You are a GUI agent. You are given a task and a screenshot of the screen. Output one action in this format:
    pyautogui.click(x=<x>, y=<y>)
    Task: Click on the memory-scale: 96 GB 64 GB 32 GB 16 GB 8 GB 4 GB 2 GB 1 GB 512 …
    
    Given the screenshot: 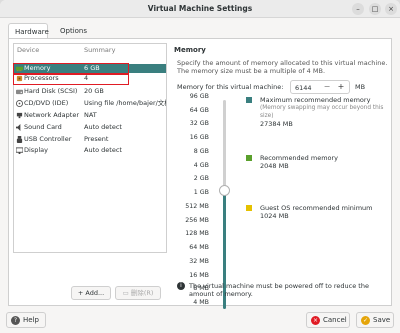 What is the action you would take?
    pyautogui.click(x=193, y=201)
    